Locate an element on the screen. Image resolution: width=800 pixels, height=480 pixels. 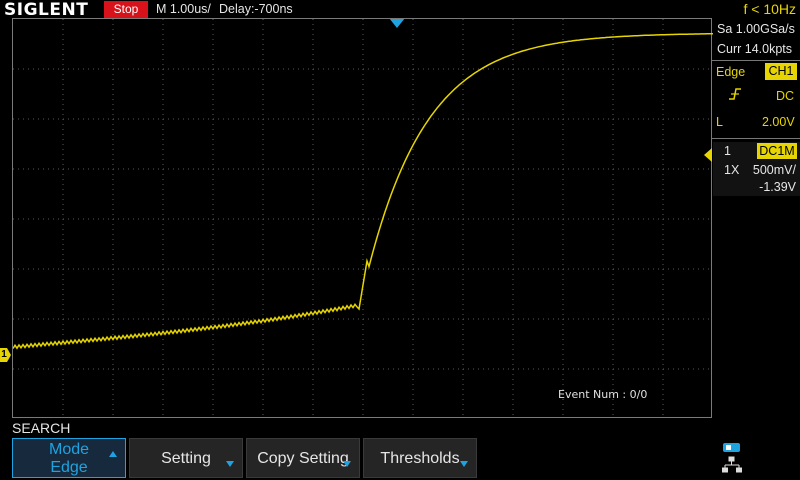
menu-title: SEARCH is located at coordinates (41, 428).